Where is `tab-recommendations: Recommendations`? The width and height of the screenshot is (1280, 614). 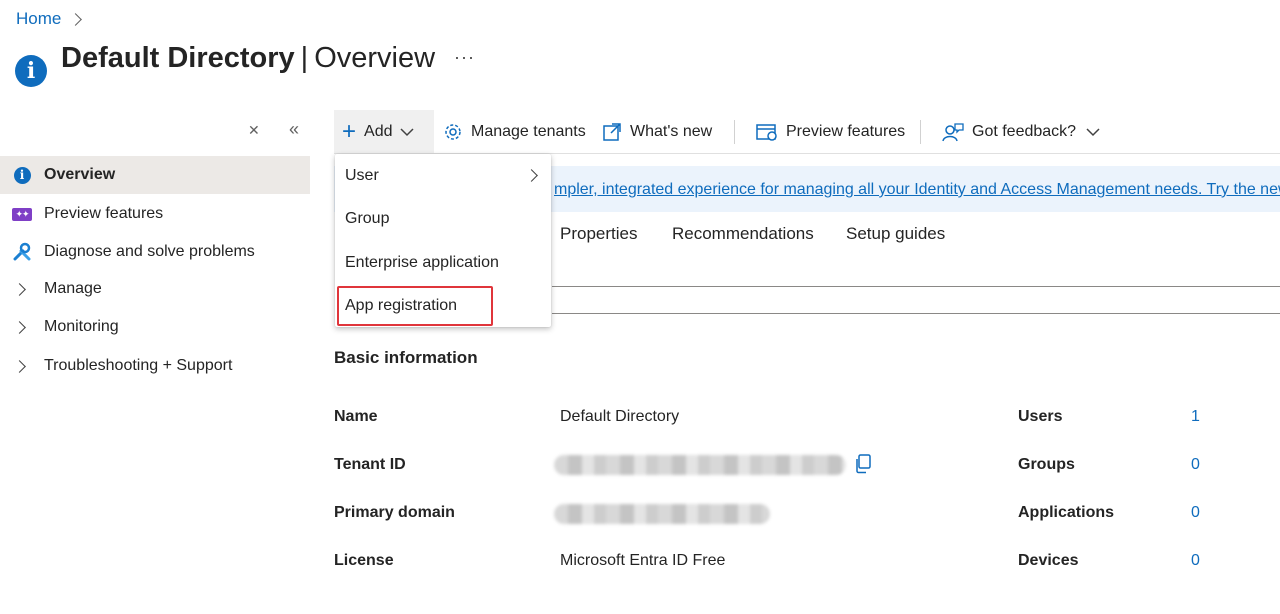 tab-recommendations: Recommendations is located at coordinates (743, 234).